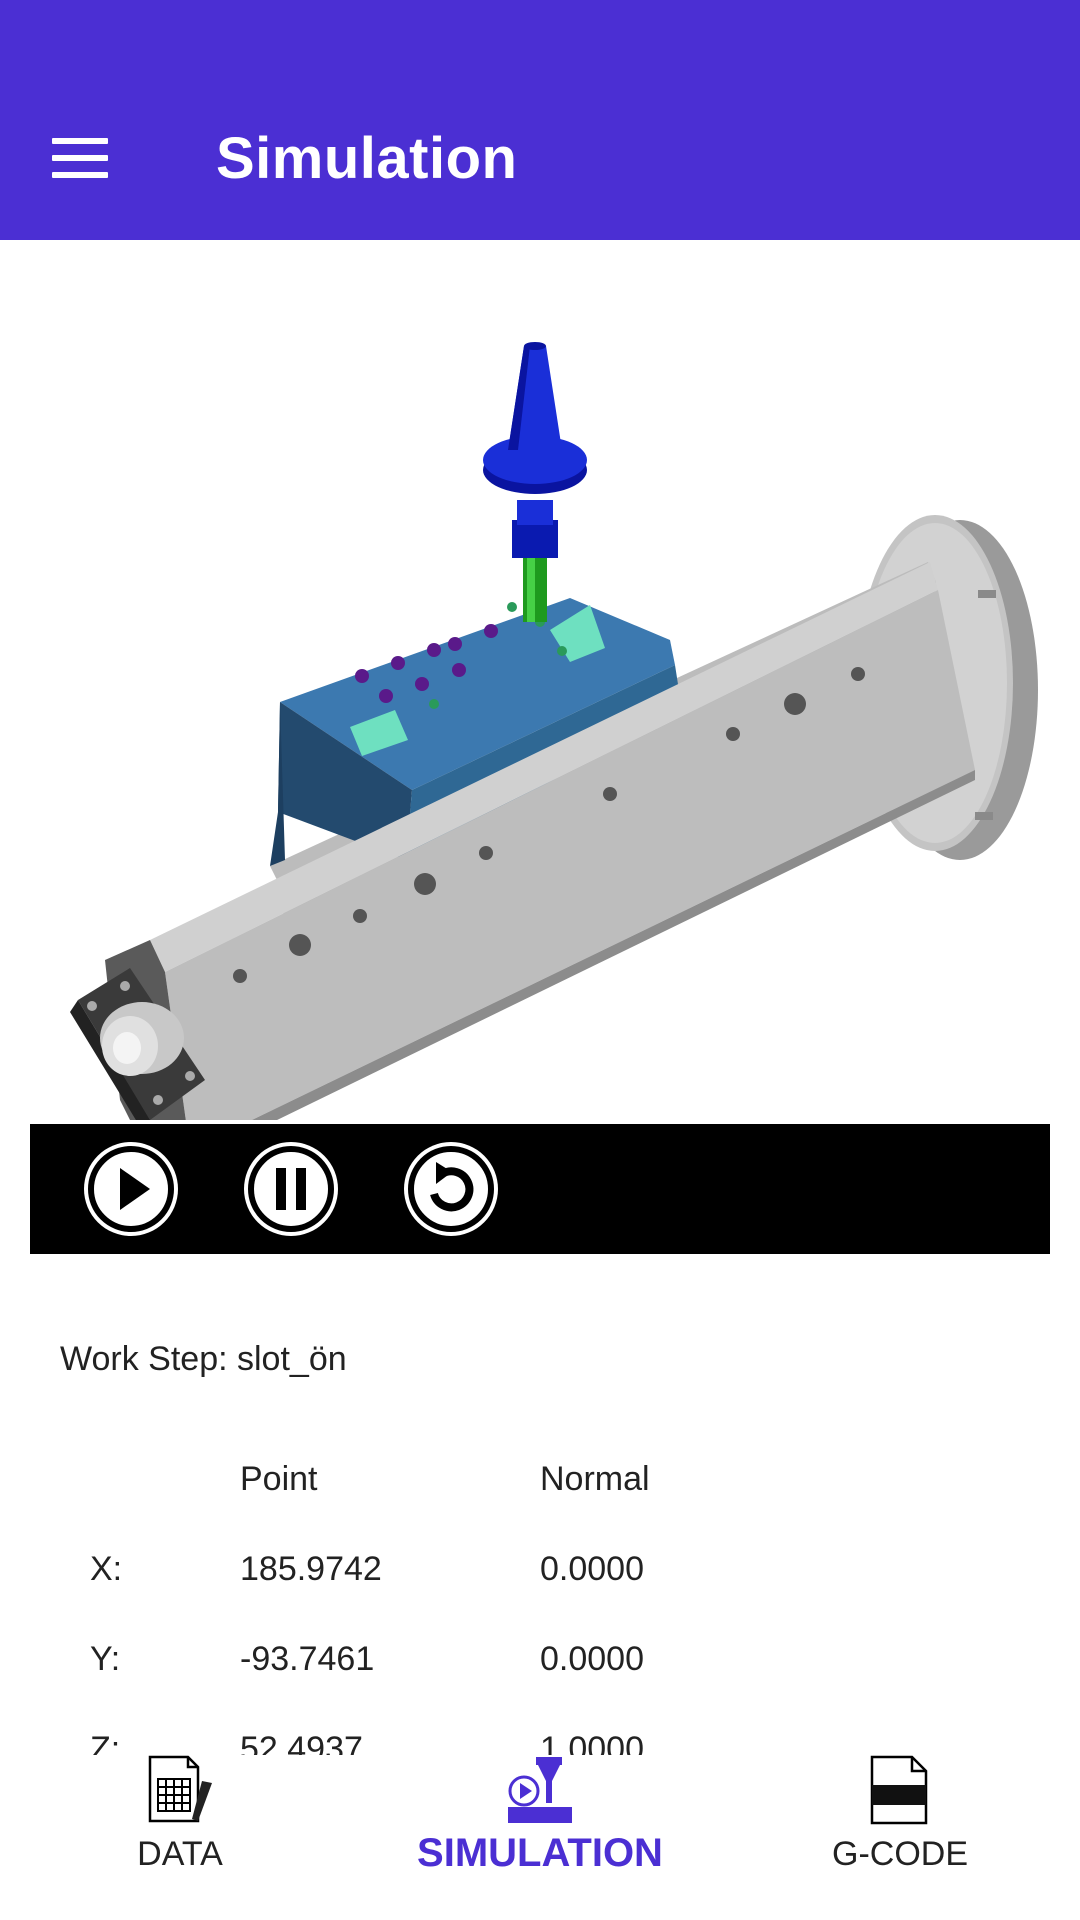  What do you see at coordinates (106, 1569) in the screenshot?
I see `row-axis-x: X:` at bounding box center [106, 1569].